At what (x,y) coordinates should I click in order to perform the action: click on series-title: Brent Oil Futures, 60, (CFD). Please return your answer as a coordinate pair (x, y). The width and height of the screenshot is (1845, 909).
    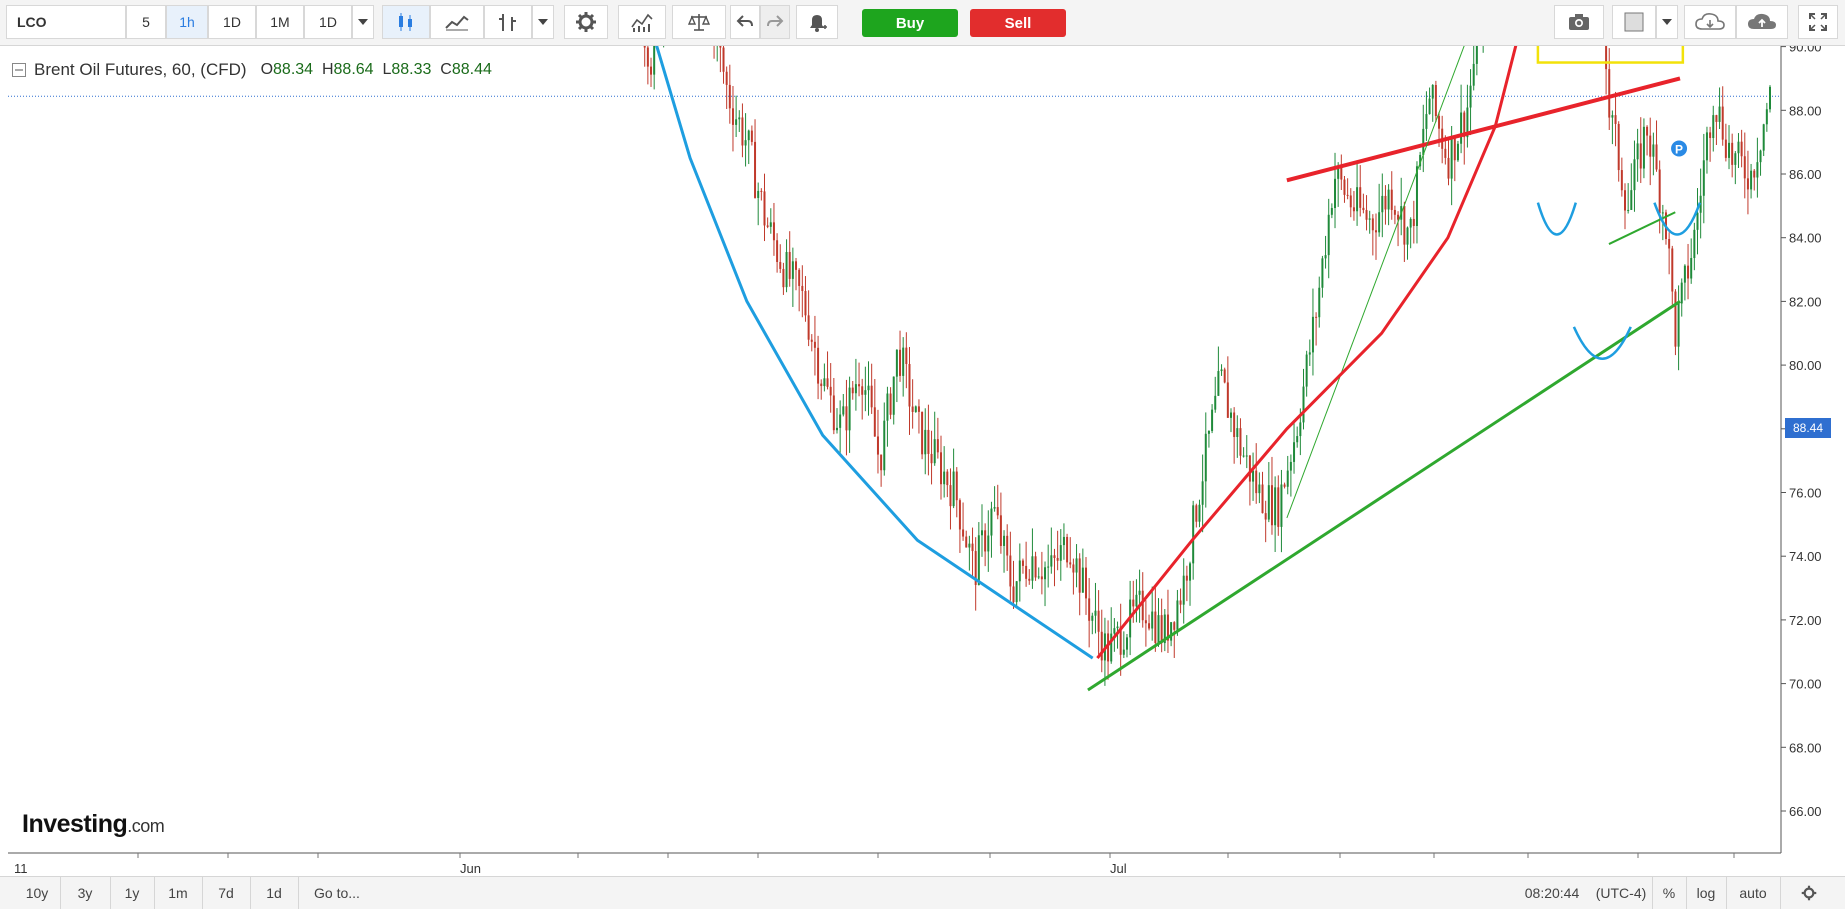
    Looking at the image, I should click on (140, 69).